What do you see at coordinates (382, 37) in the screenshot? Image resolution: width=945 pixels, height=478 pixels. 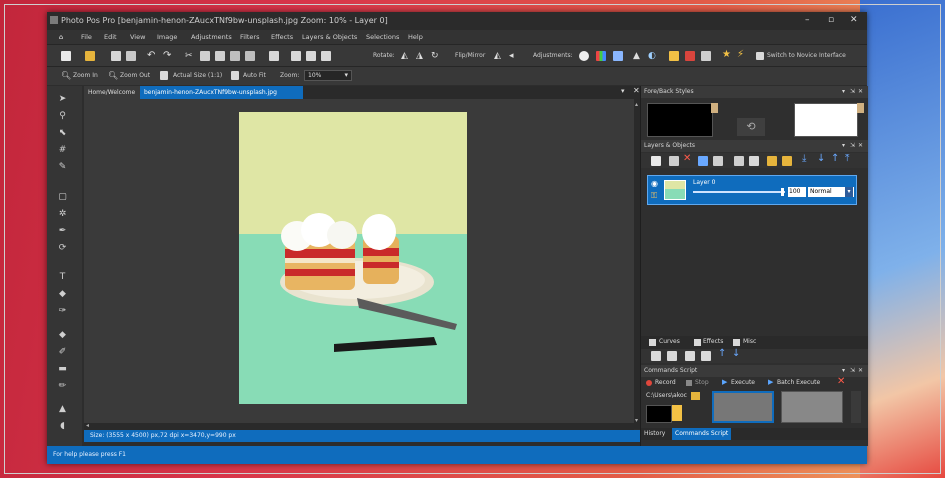 I see `menu-selections: Selections` at bounding box center [382, 37].